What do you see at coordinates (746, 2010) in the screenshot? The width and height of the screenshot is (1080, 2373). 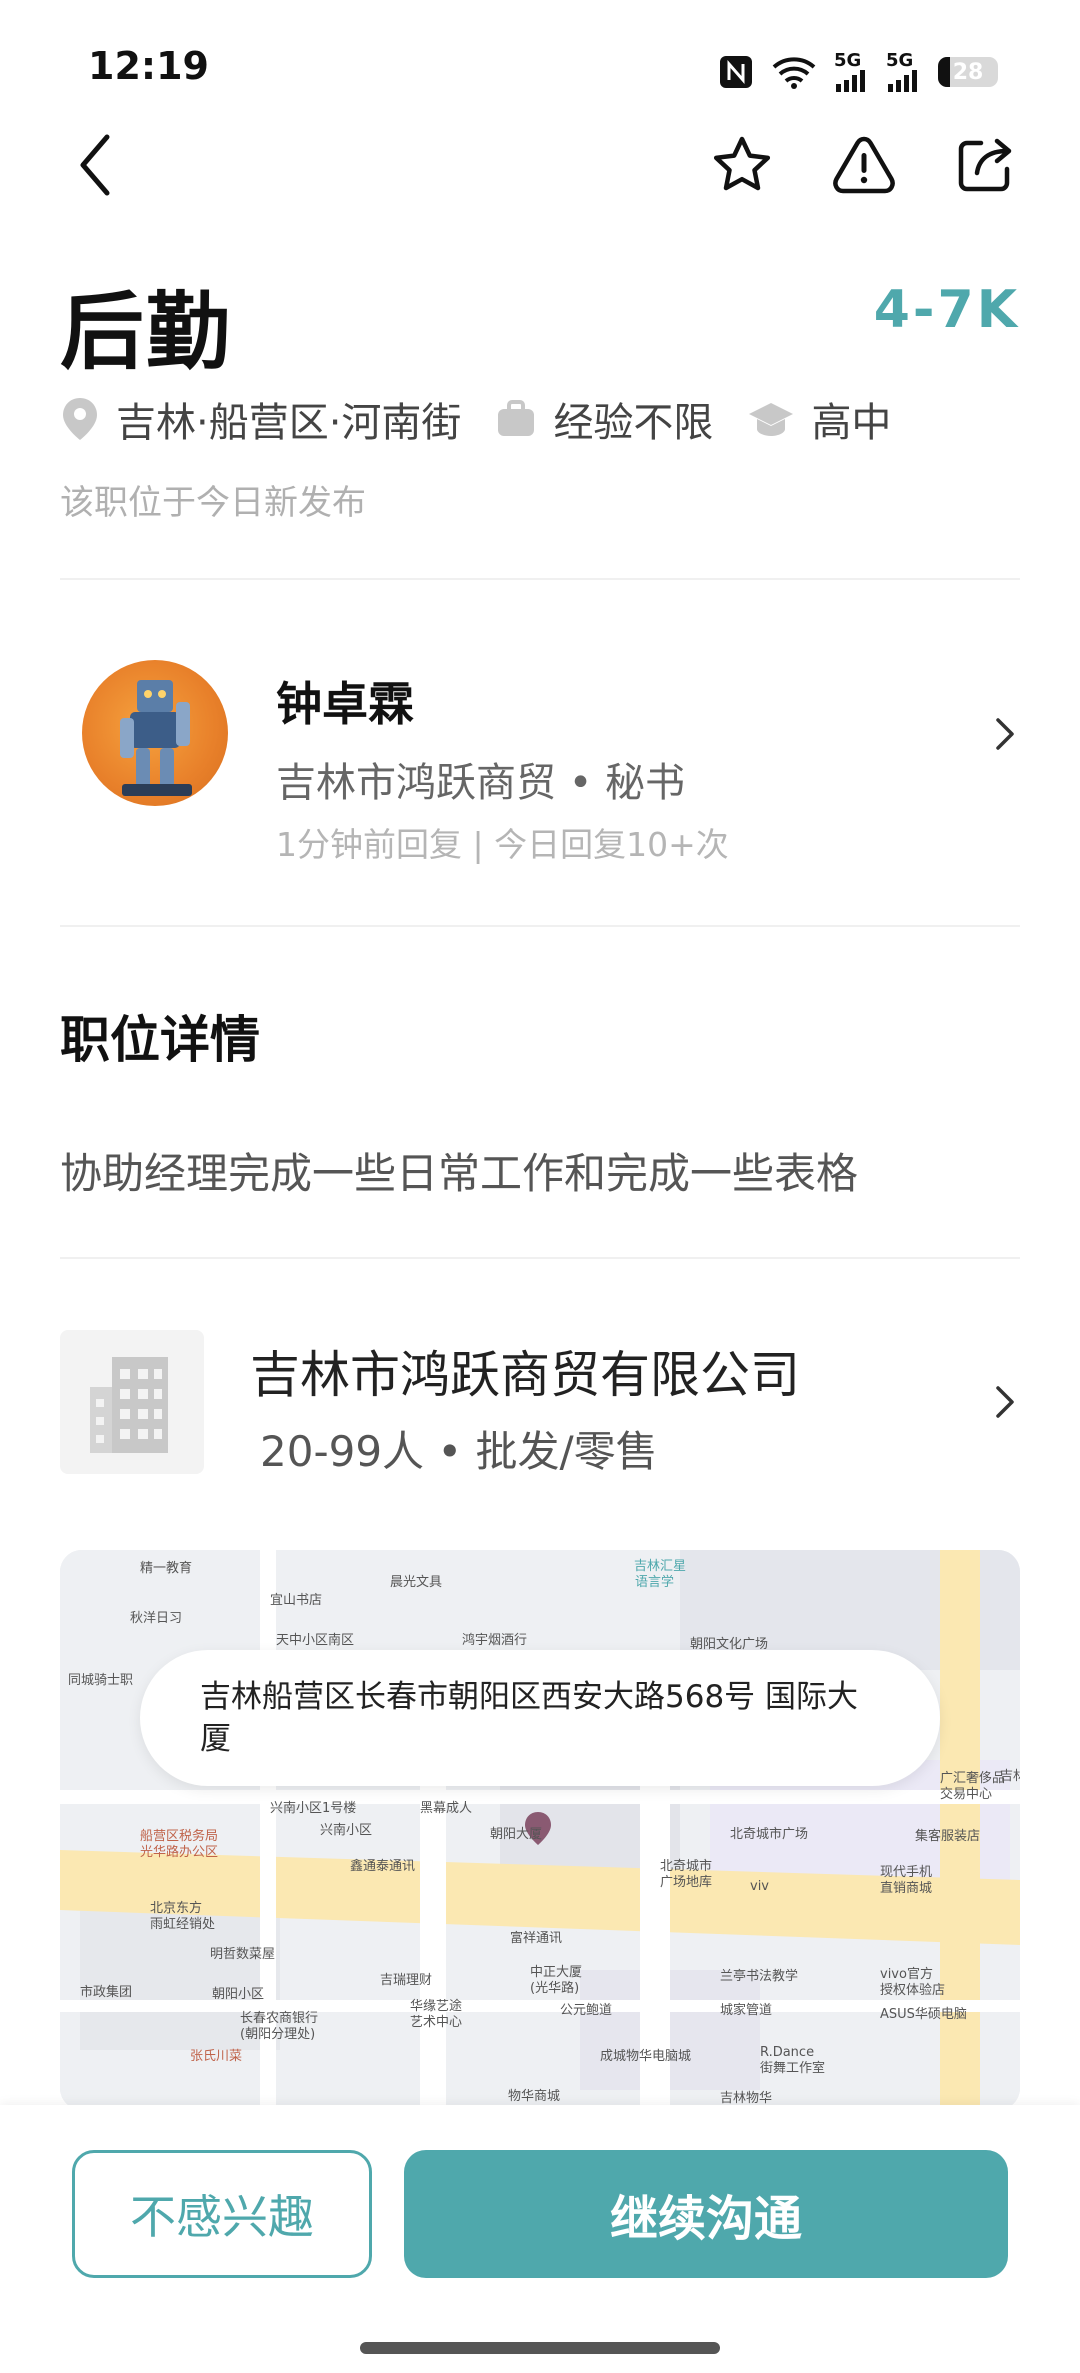 I see `svg-text: 城家管道` at bounding box center [746, 2010].